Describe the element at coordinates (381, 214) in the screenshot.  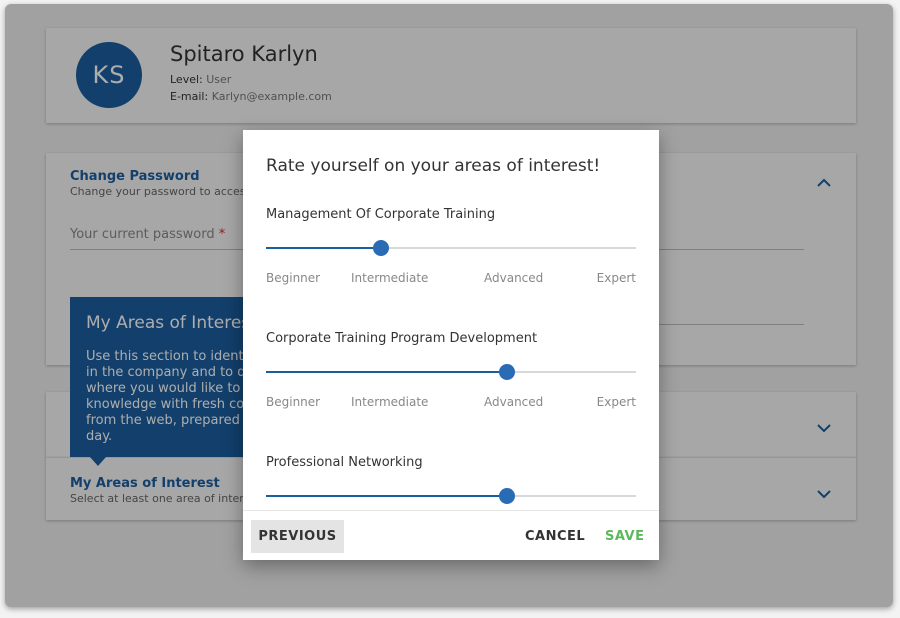
I see `skill-name: Management Of Corporate Training` at that location.